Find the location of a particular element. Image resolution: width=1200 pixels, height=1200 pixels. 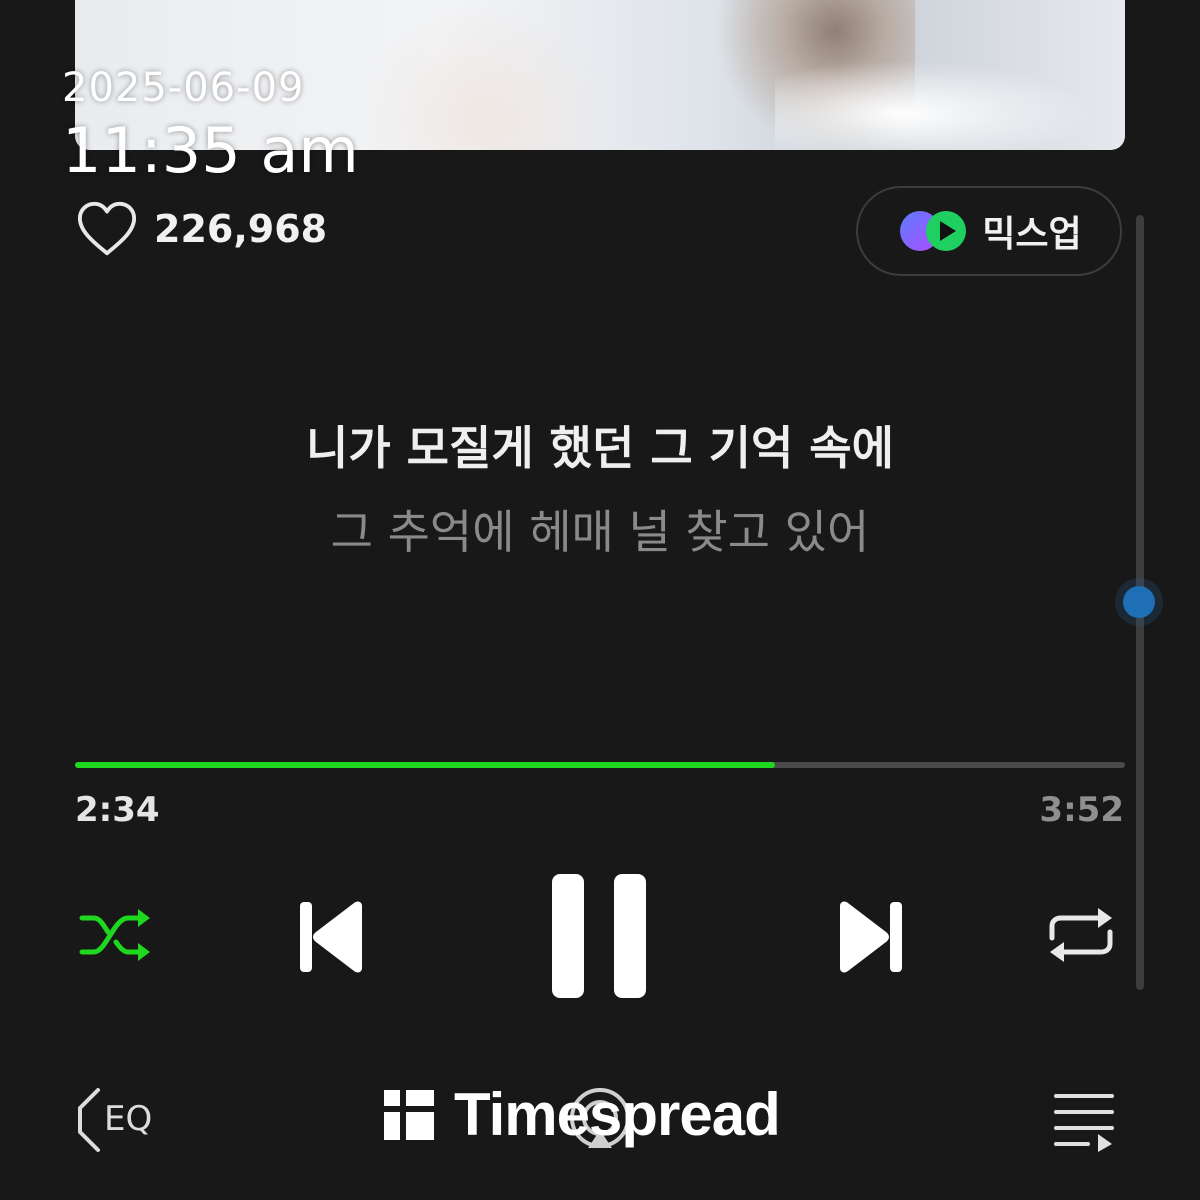

heart-outline-icon is located at coordinates (107, 228).